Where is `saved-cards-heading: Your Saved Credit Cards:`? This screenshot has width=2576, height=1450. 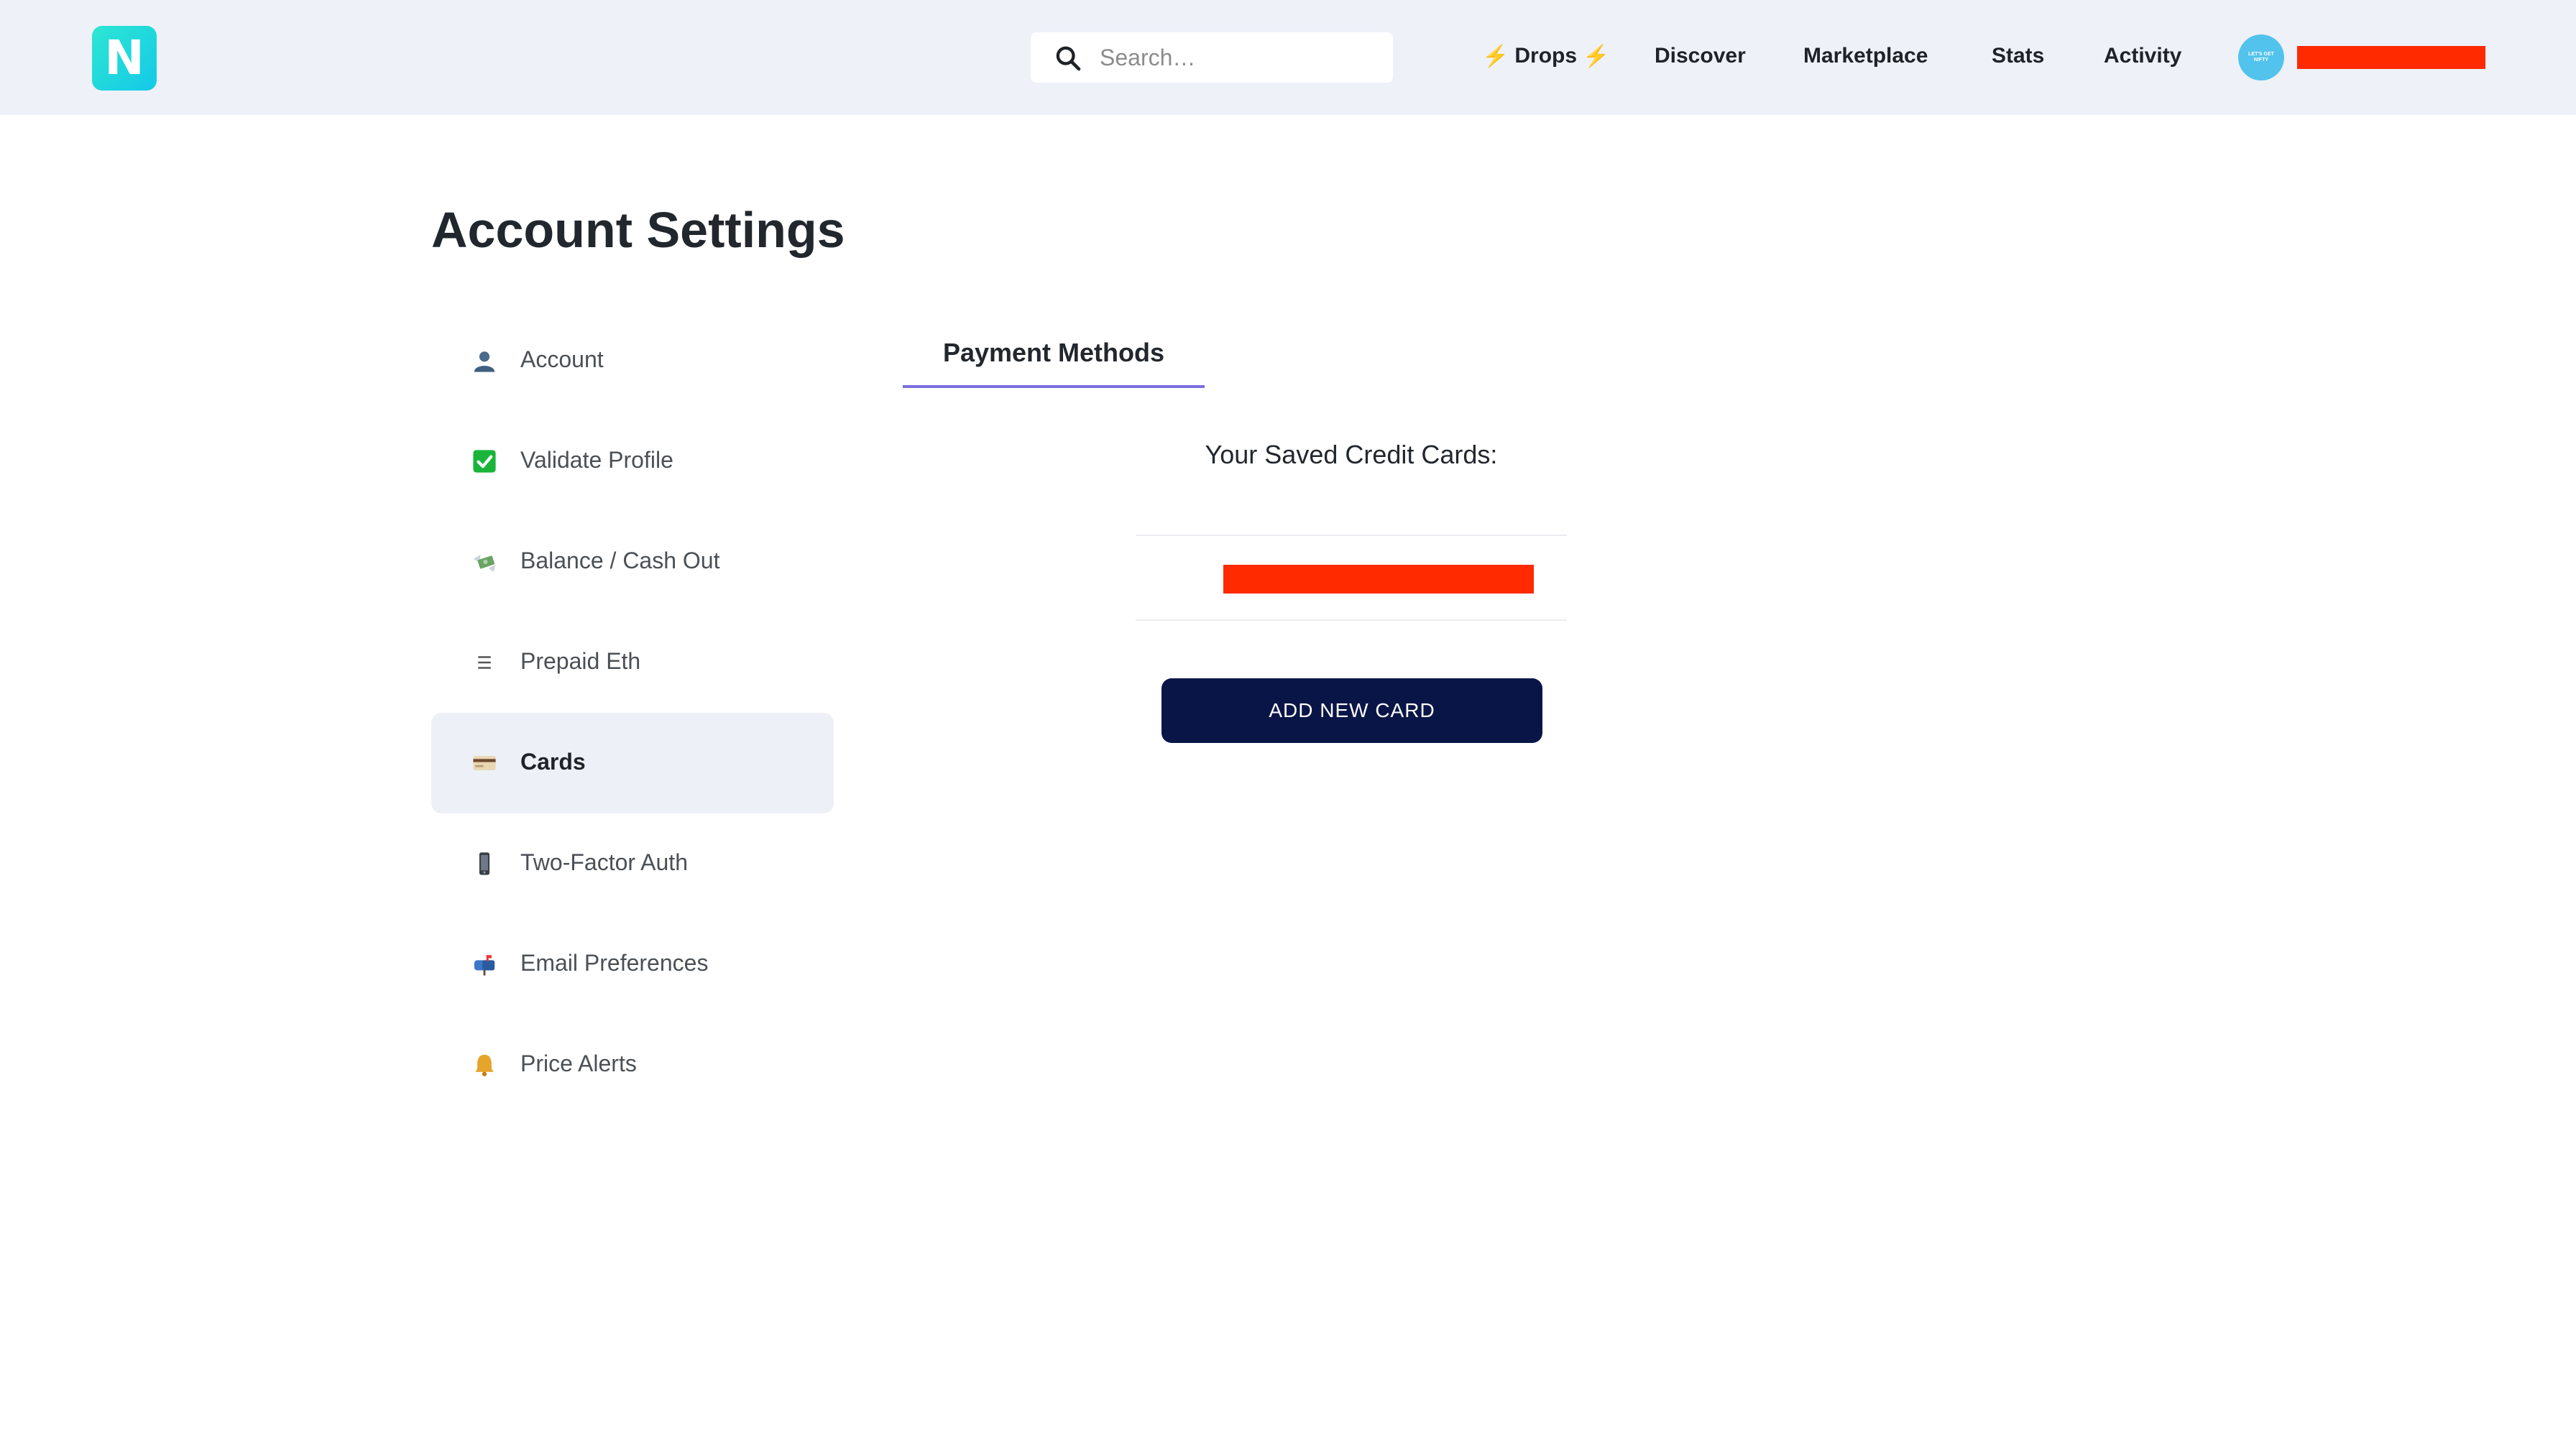 saved-cards-heading: Your Saved Credit Cards: is located at coordinates (1351, 454).